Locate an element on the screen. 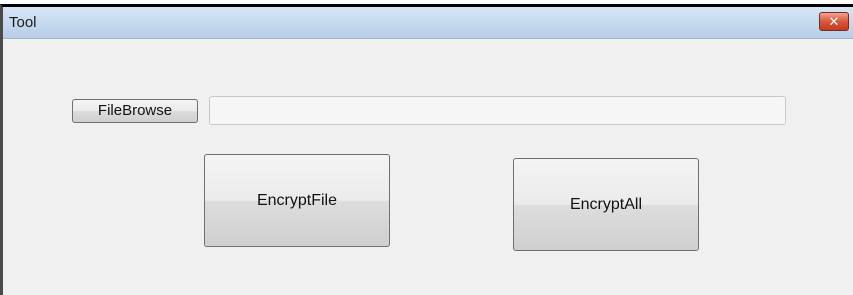 The image size is (853, 295). encrypt-file-button: EncryptFile is located at coordinates (297, 200).